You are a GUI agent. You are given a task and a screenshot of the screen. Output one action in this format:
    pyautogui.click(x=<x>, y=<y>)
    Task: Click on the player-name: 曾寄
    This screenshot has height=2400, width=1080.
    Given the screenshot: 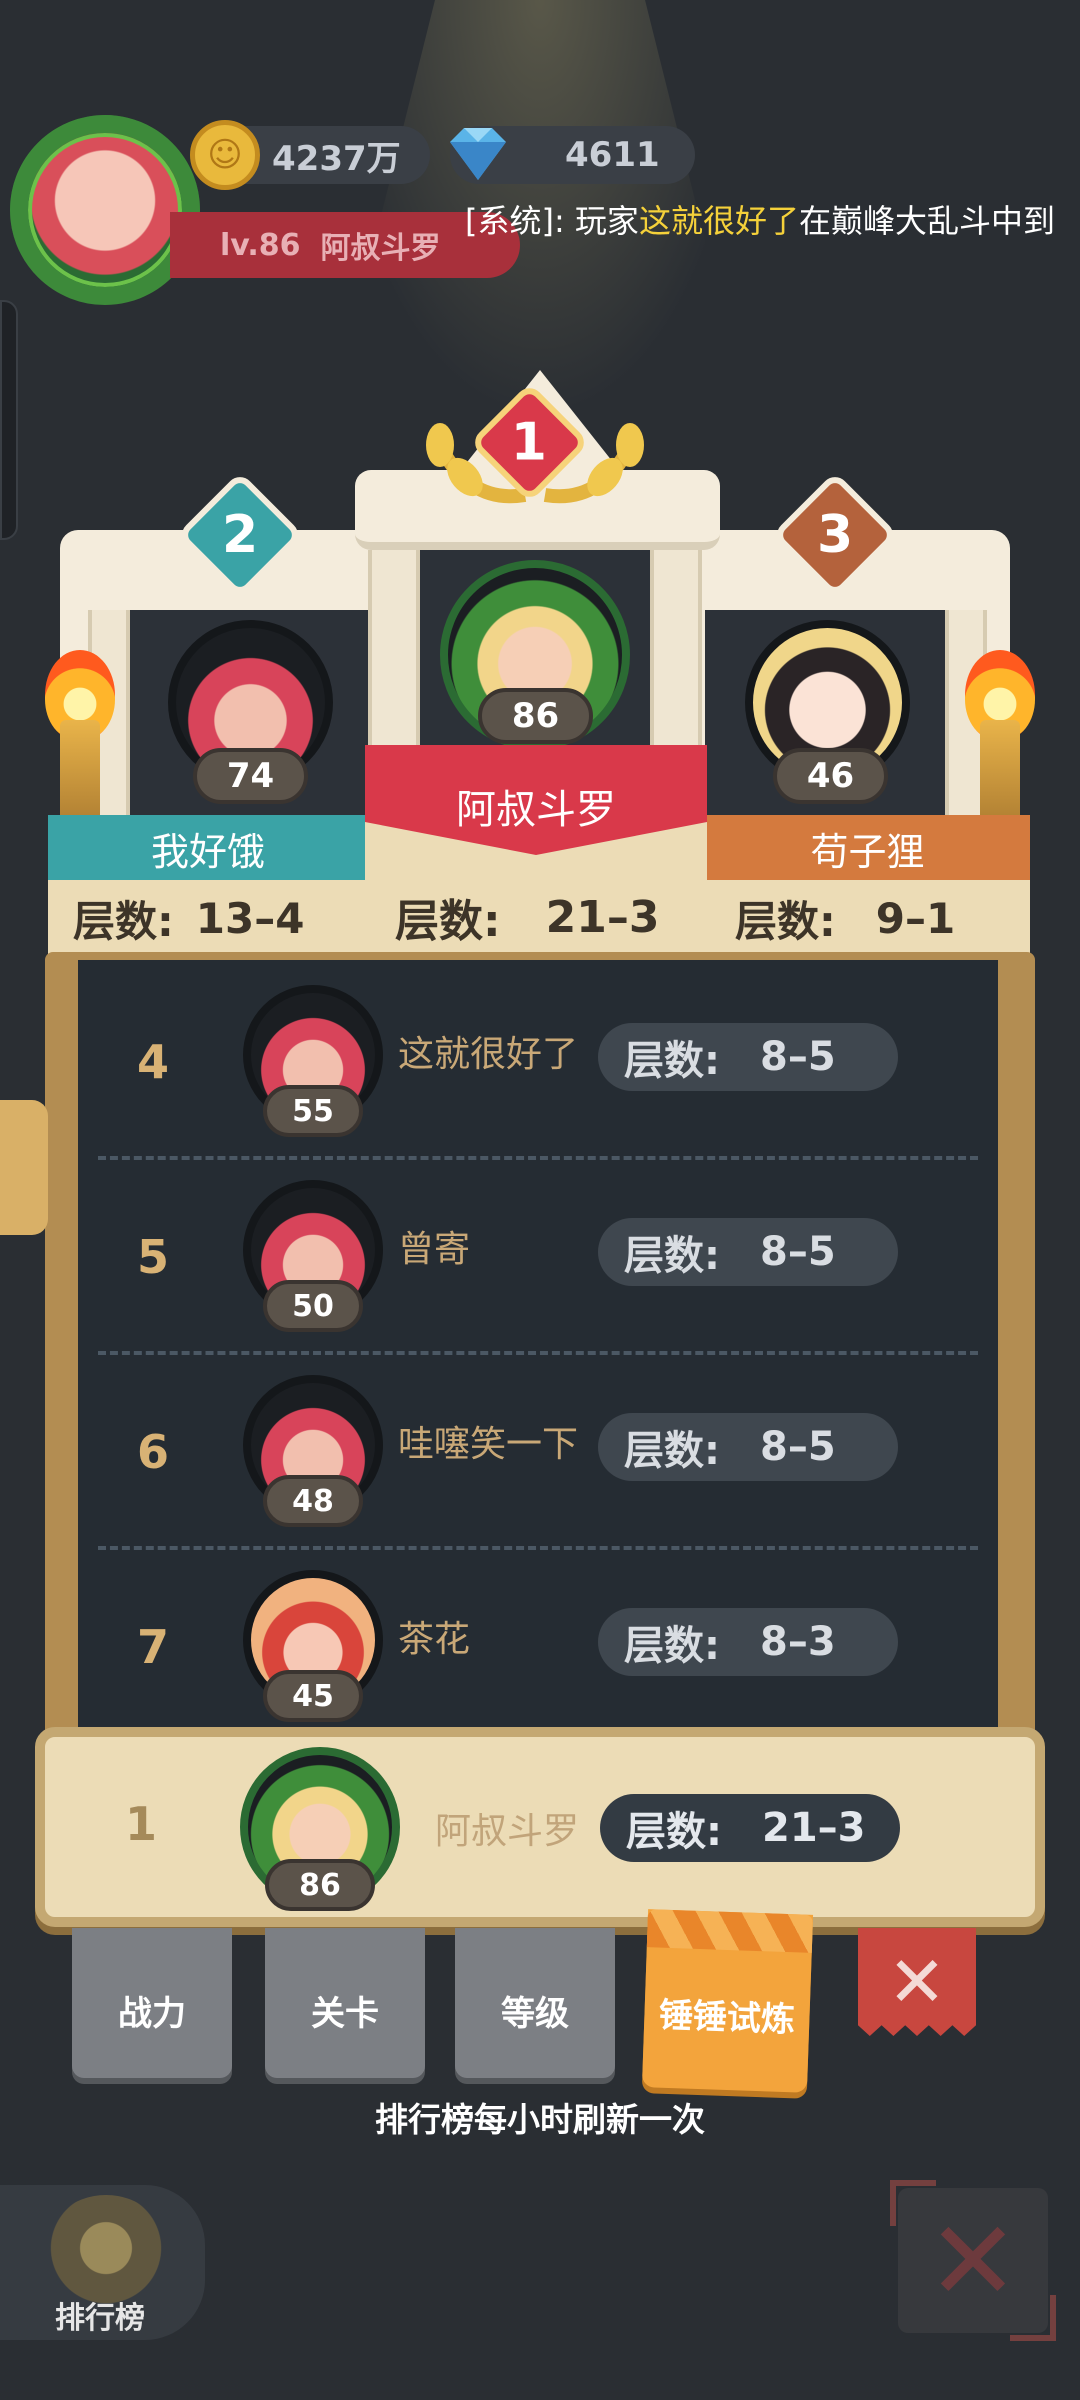 What is the action you would take?
    pyautogui.click(x=434, y=1249)
    